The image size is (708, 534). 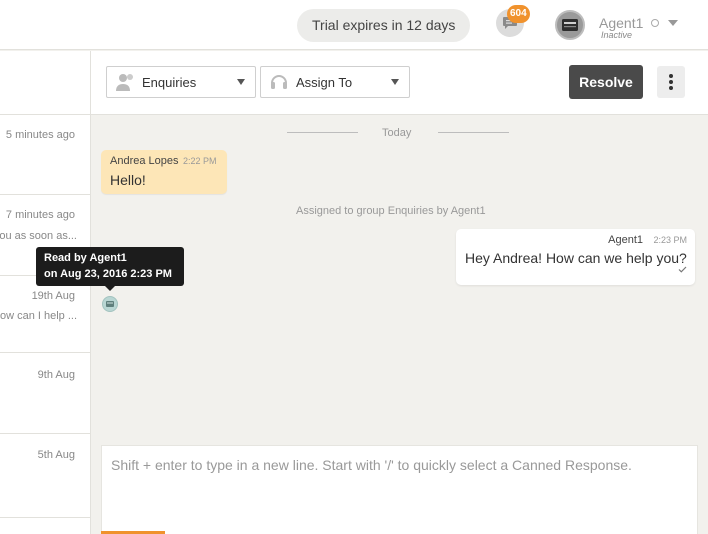 I want to click on assign-to-value: Assign To, so click(x=324, y=82).